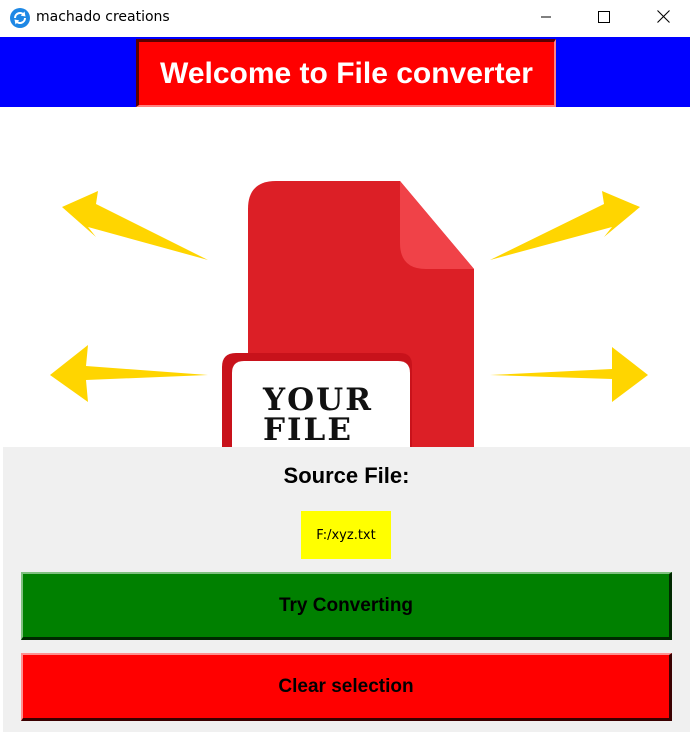 Image resolution: width=690 pixels, height=732 pixels. I want to click on header-title-box: Welcome to File converter, so click(346, 73).